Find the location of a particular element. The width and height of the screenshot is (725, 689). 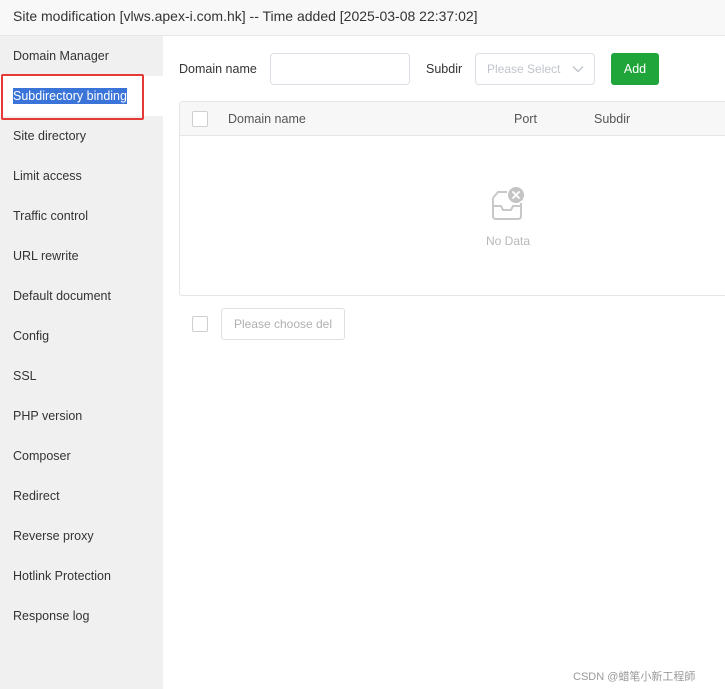

sidebar-item-label: Redirect is located at coordinates (36, 496).